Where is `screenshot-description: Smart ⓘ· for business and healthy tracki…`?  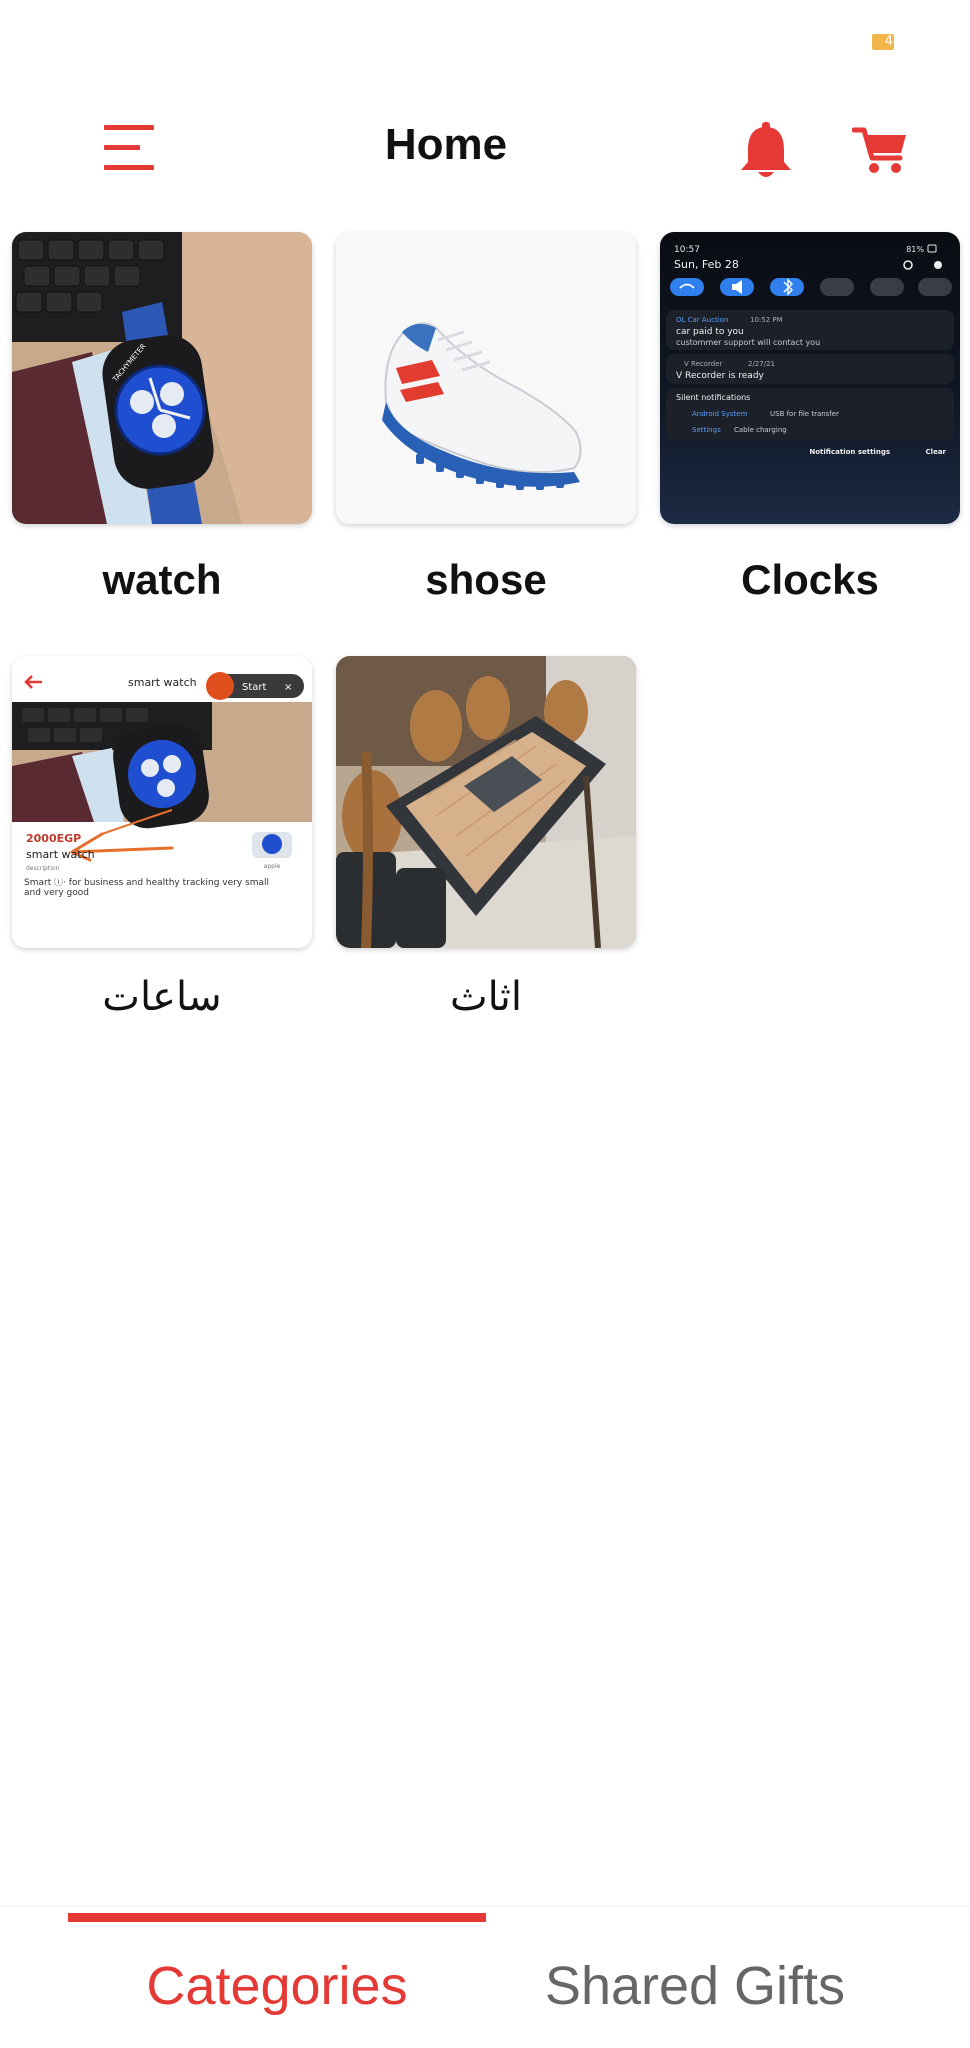
screenshot-description: Smart ⓘ· for business and healthy tracki… is located at coordinates (147, 888).